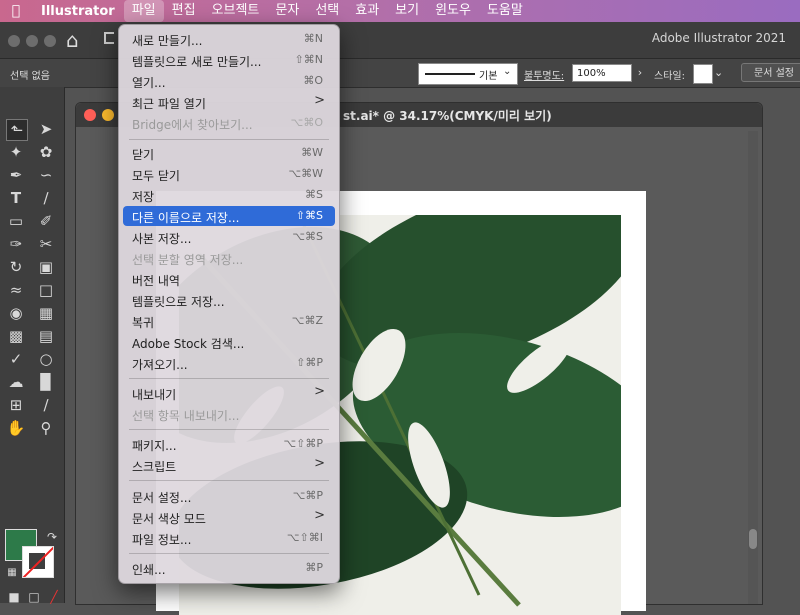 The height and width of the screenshot is (615, 800). I want to click on selection-tool-icon: ⬑, so click(17, 130).